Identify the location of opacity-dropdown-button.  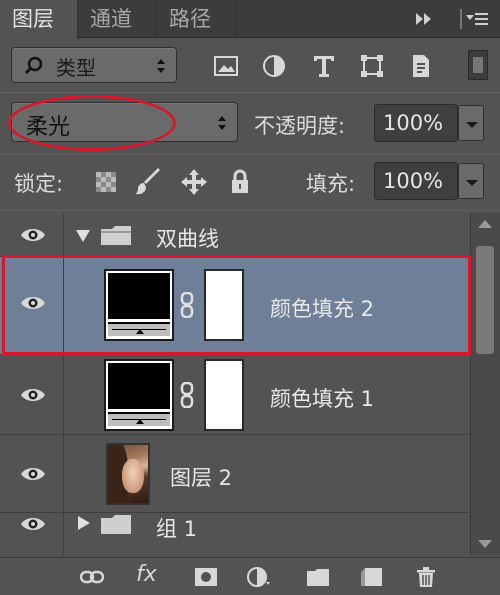
(471, 123).